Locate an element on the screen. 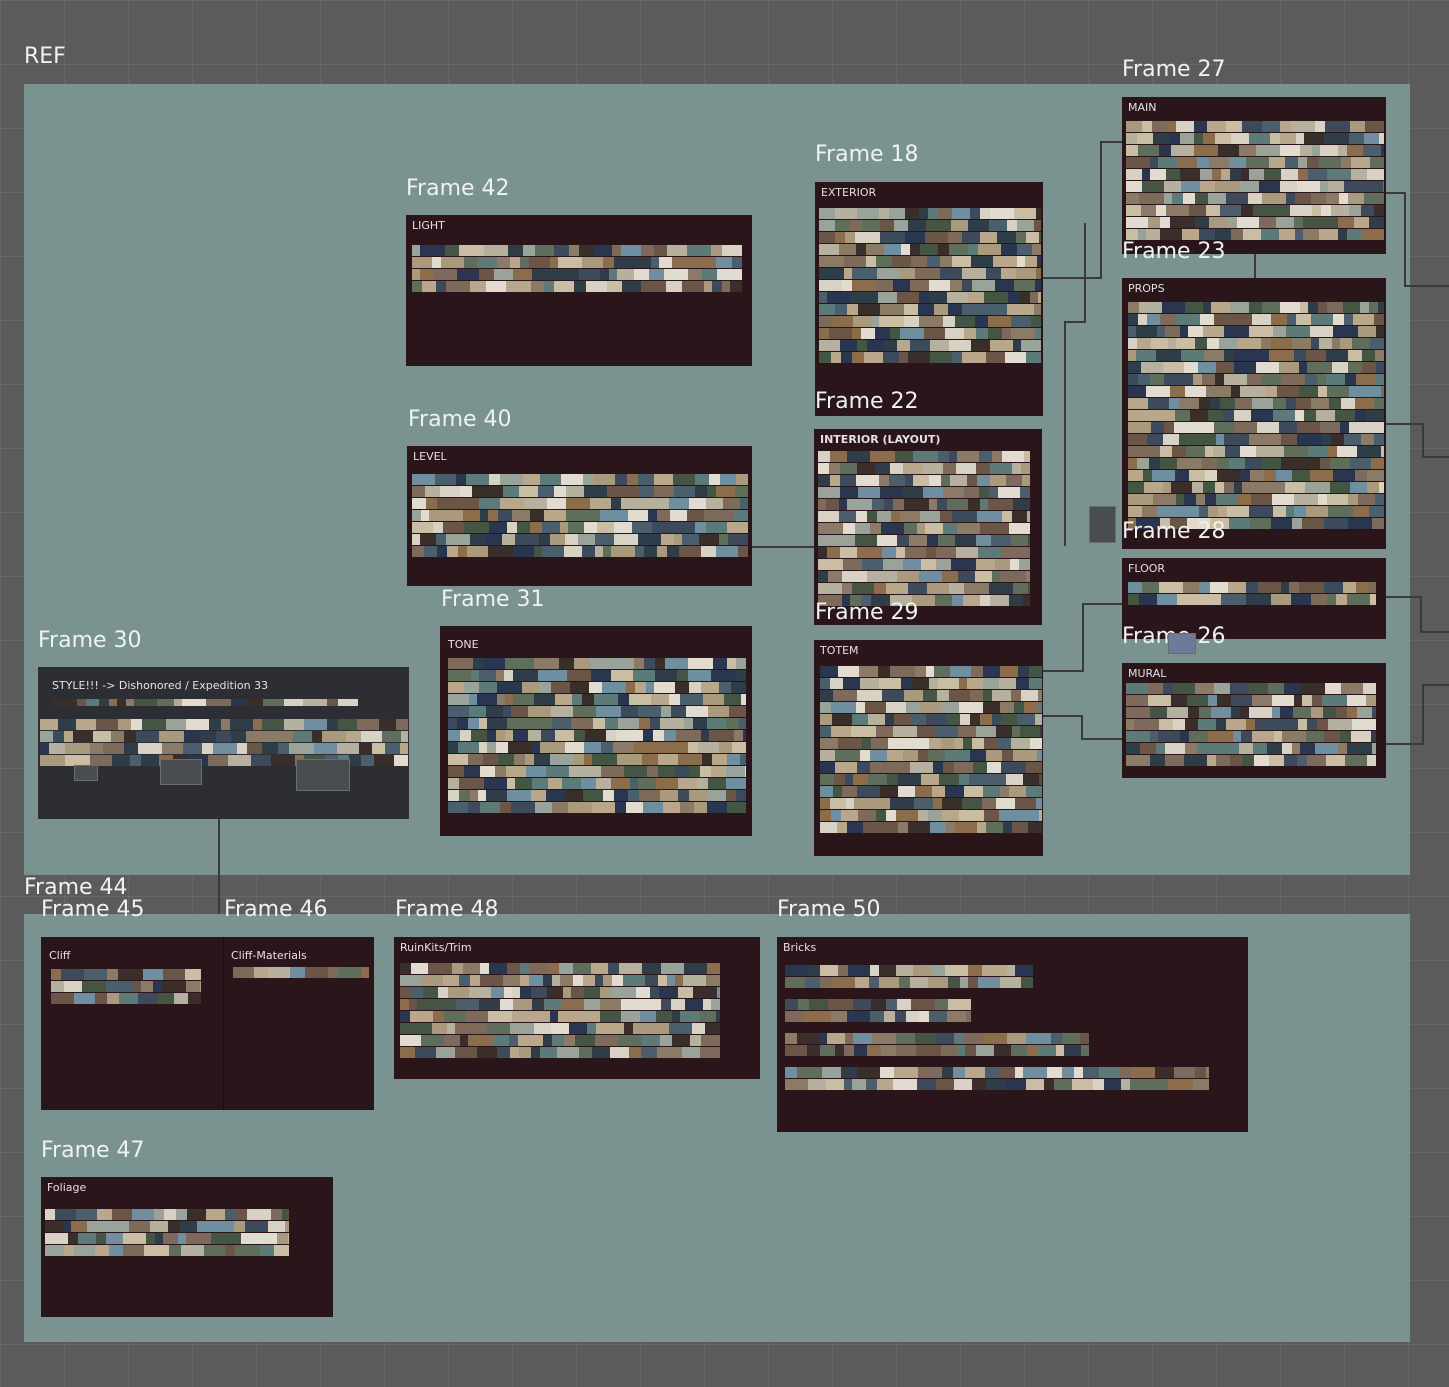  frame-48-board: RuinKits/Trim is located at coordinates (577, 1008).